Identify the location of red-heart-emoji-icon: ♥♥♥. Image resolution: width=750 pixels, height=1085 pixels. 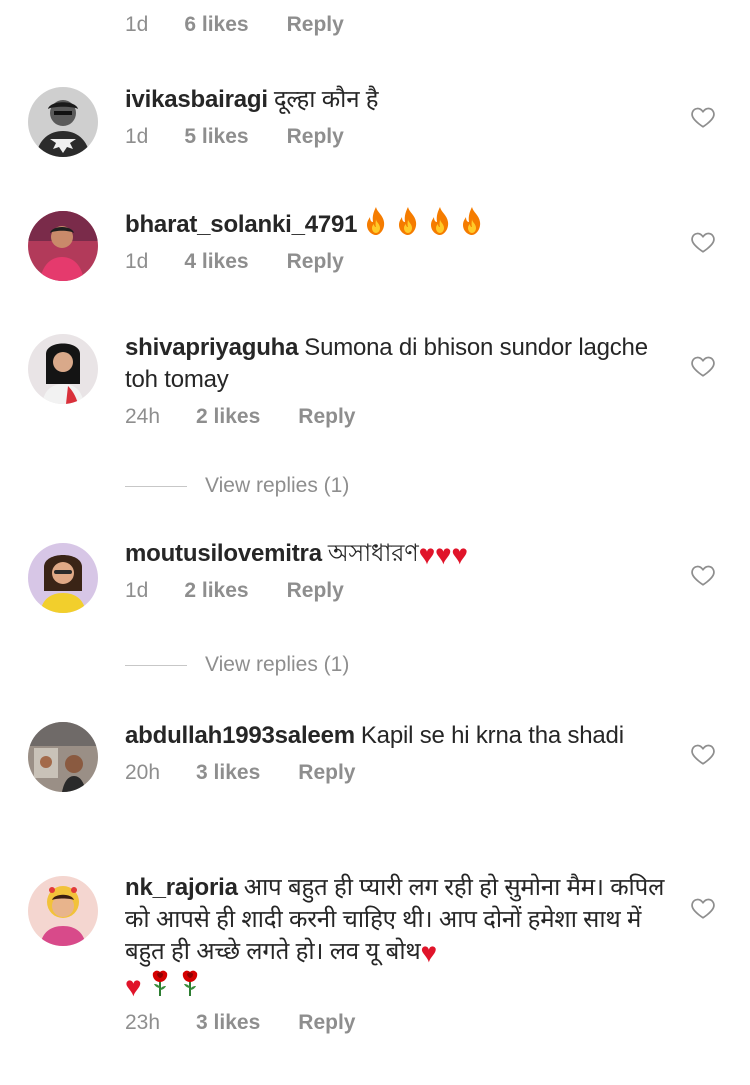
(443, 554).